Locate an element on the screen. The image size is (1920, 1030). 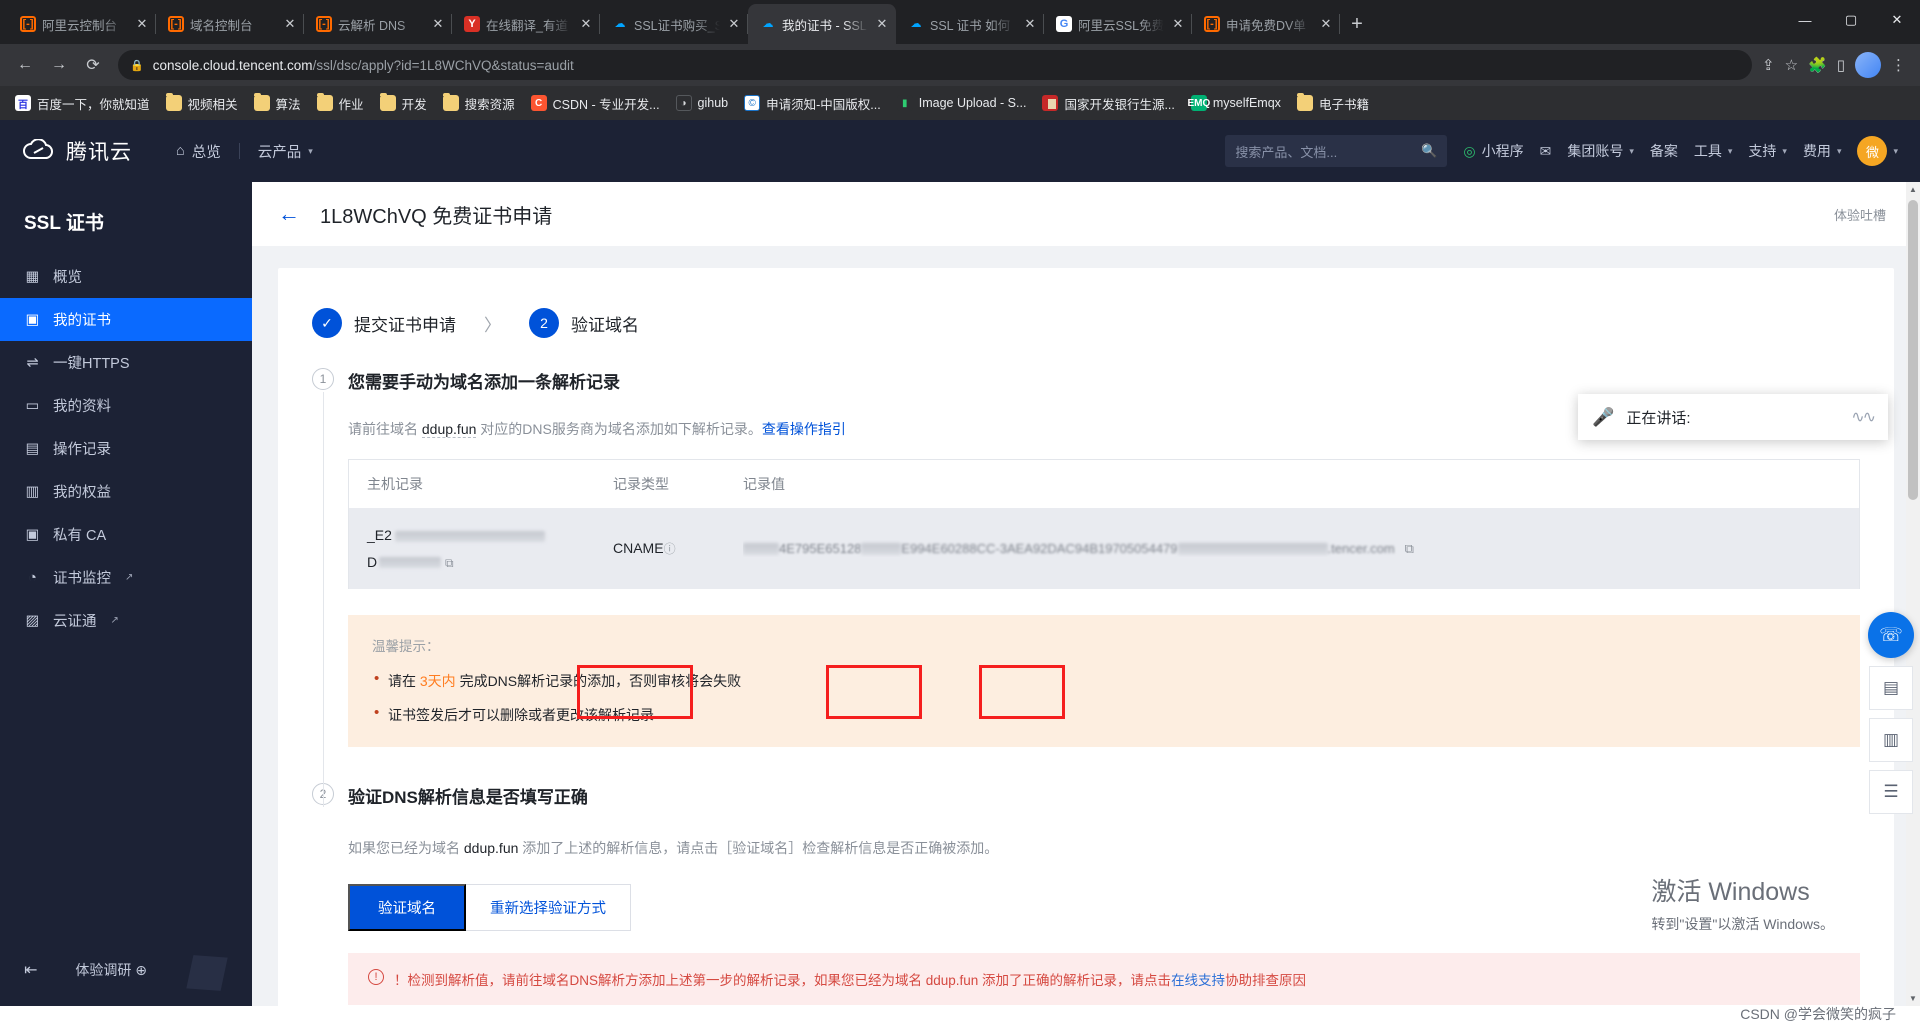
sidebar-survey-entry: 体验调研 ⊕ is located at coordinates (111, 970).